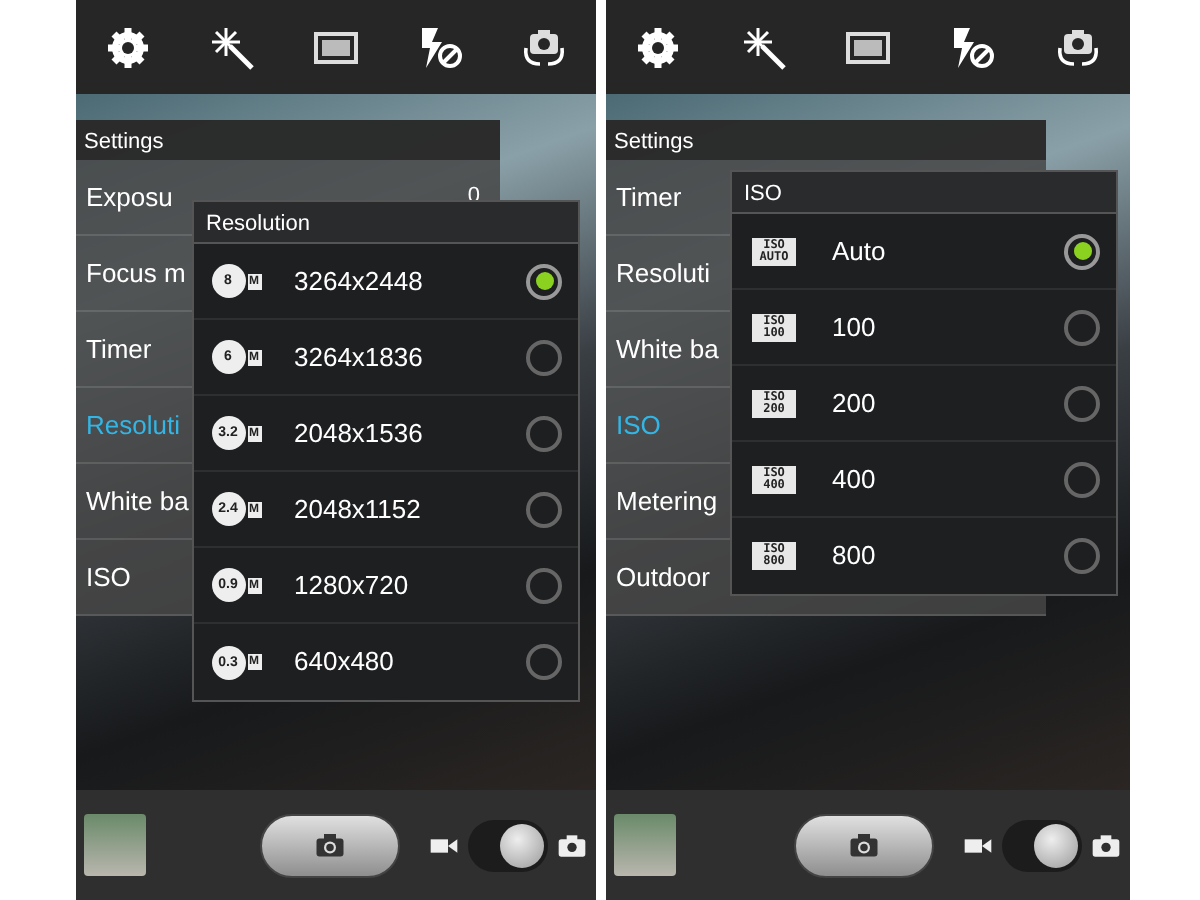  What do you see at coordinates (352, 585) in the screenshot?
I see `option-label: 1280x720` at bounding box center [352, 585].